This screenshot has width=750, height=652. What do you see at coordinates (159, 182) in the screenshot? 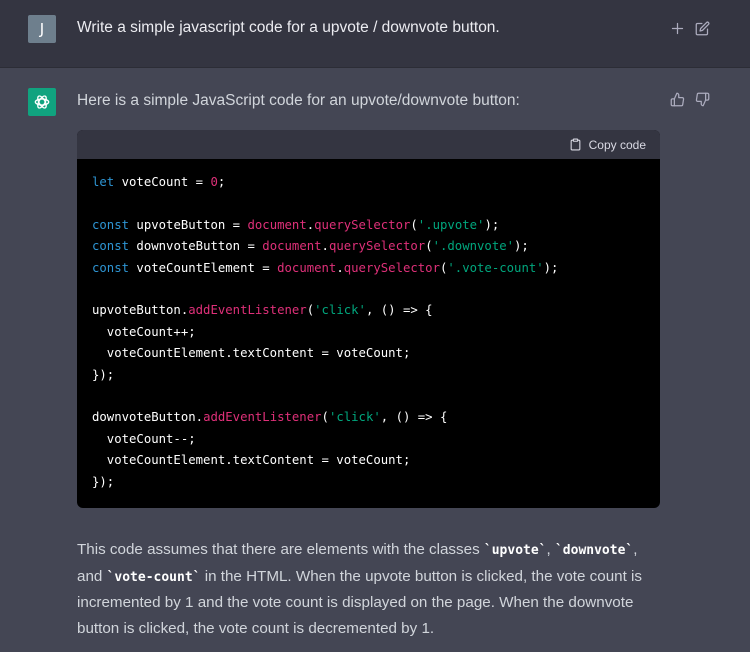
I see `code-line: let voteCount = 0;` at bounding box center [159, 182].